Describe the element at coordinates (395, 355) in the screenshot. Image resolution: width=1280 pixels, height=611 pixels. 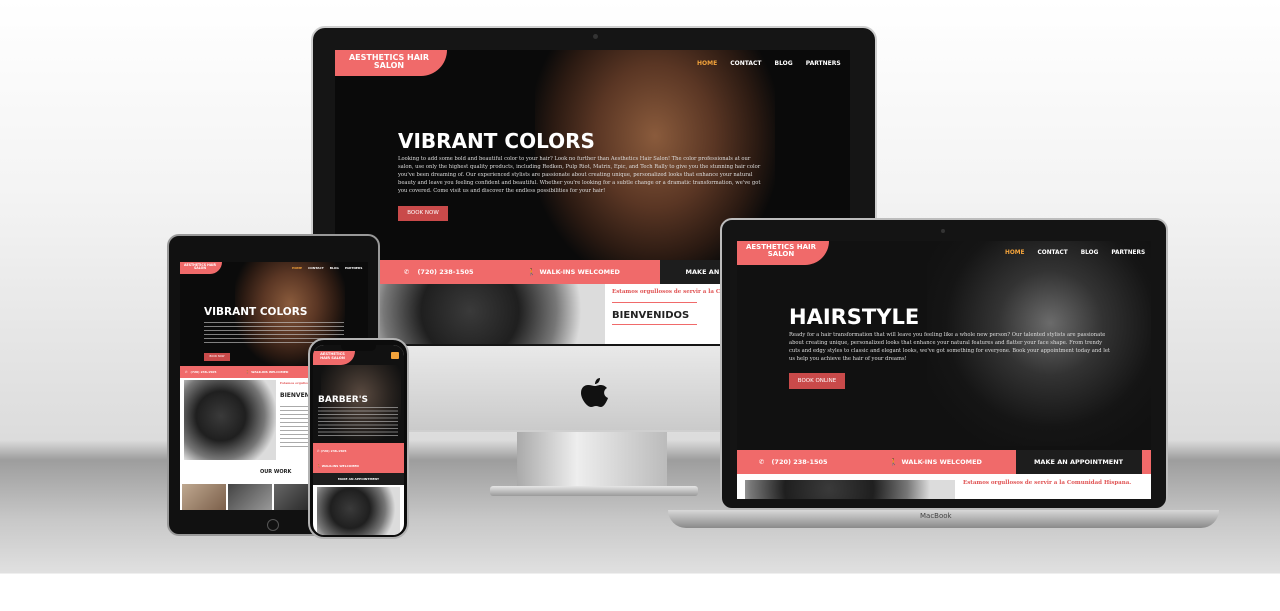
I see `hamburger-menu-icon` at that location.